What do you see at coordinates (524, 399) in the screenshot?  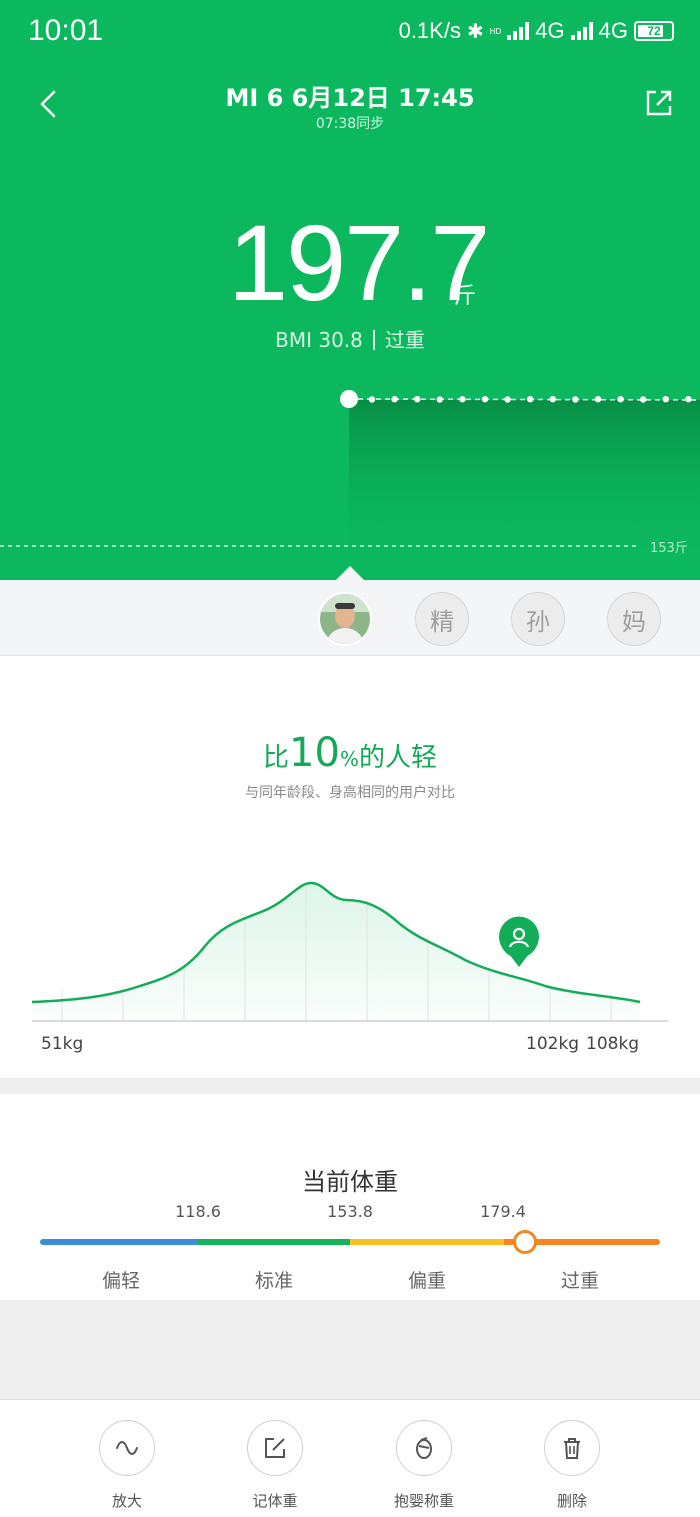 I see `trend-line` at bounding box center [524, 399].